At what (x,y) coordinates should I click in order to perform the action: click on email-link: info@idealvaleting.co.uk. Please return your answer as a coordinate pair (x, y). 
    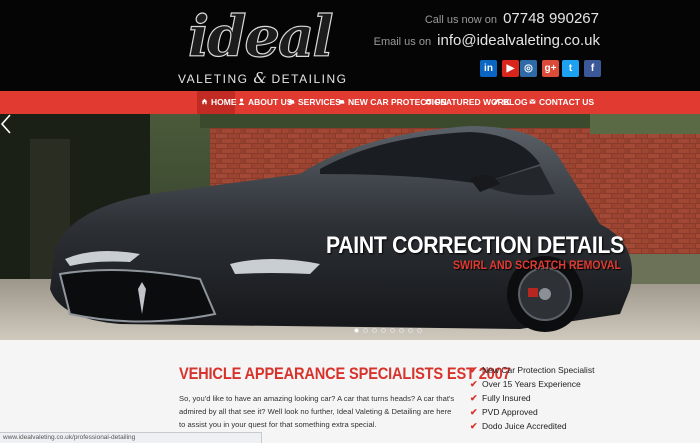
    Looking at the image, I should click on (518, 40).